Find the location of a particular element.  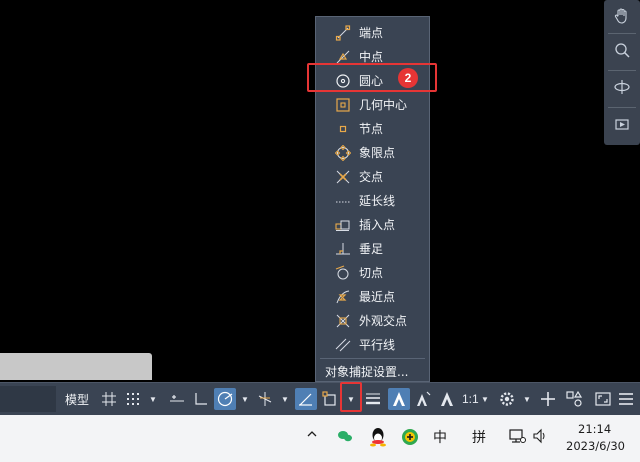

snap-item-label: 交点 is located at coordinates (371, 177).